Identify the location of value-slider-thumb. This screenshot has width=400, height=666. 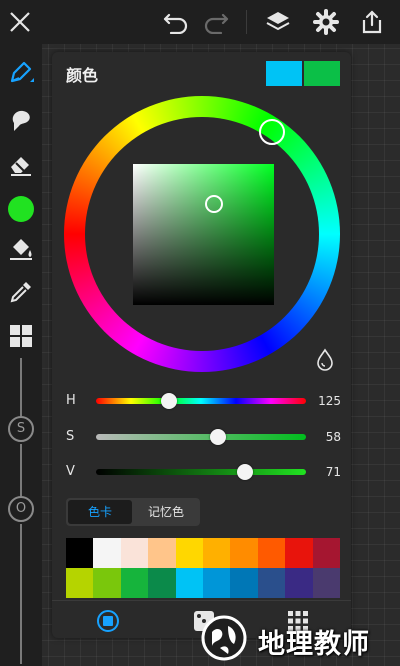
(245, 472).